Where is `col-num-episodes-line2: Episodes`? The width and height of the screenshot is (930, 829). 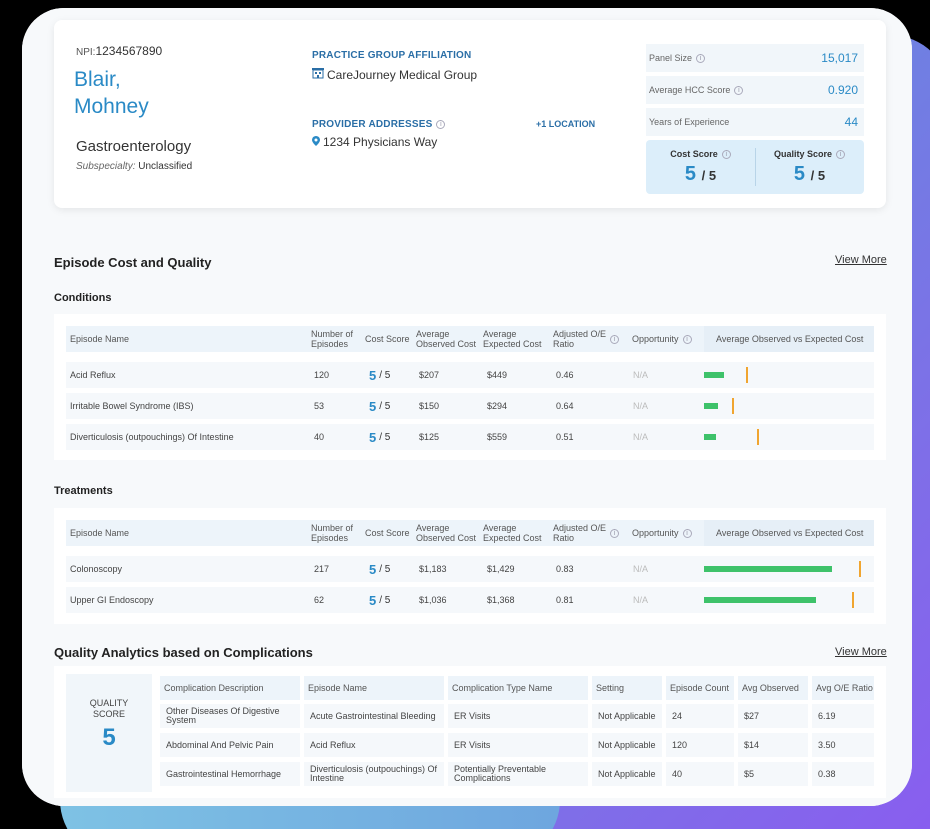 col-num-episodes-line2: Episodes is located at coordinates (330, 538).